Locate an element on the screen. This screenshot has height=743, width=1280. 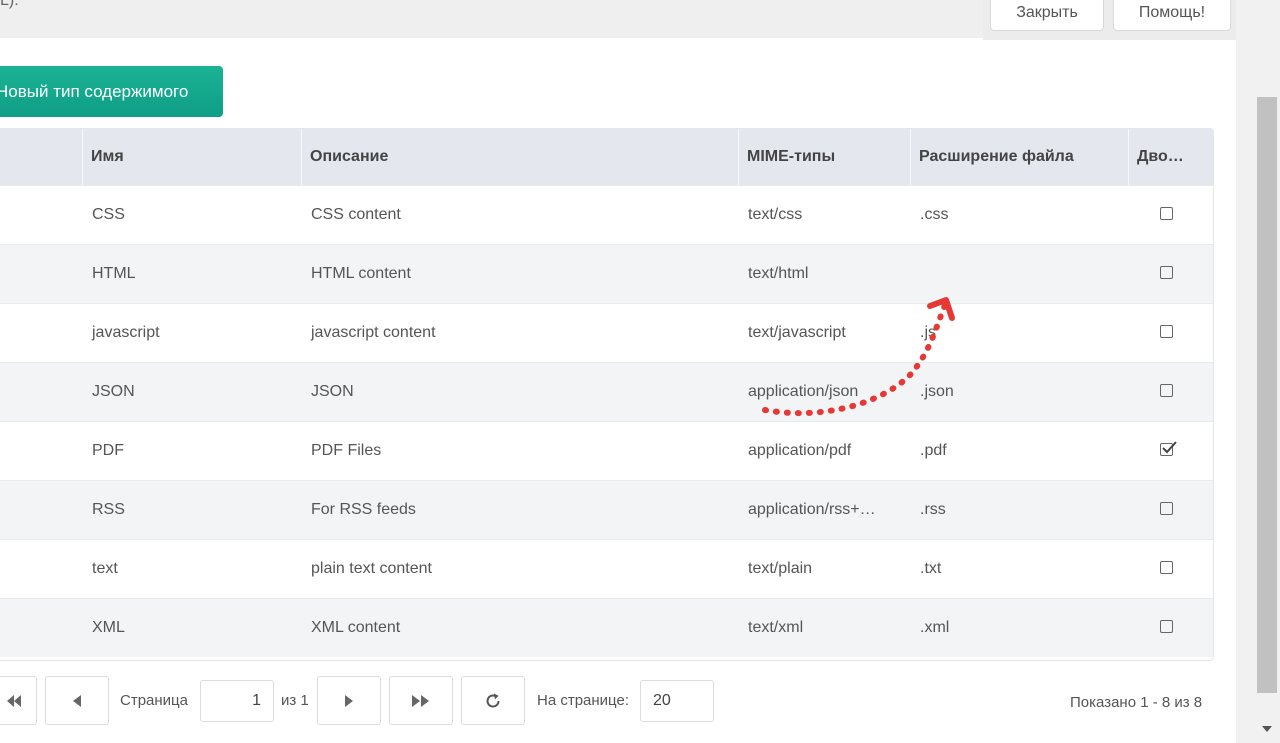
page-size-input is located at coordinates (677, 701).